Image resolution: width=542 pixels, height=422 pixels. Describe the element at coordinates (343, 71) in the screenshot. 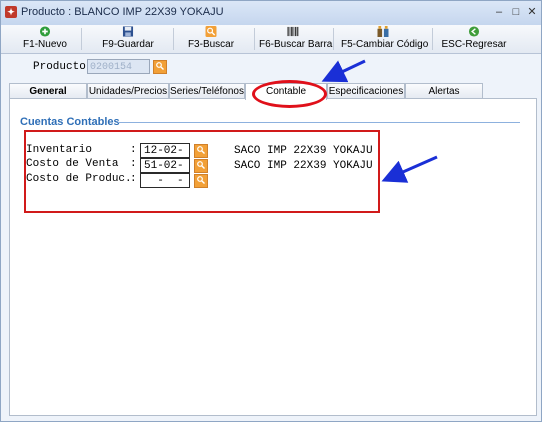

I see `annotation-arrow-tab` at that location.